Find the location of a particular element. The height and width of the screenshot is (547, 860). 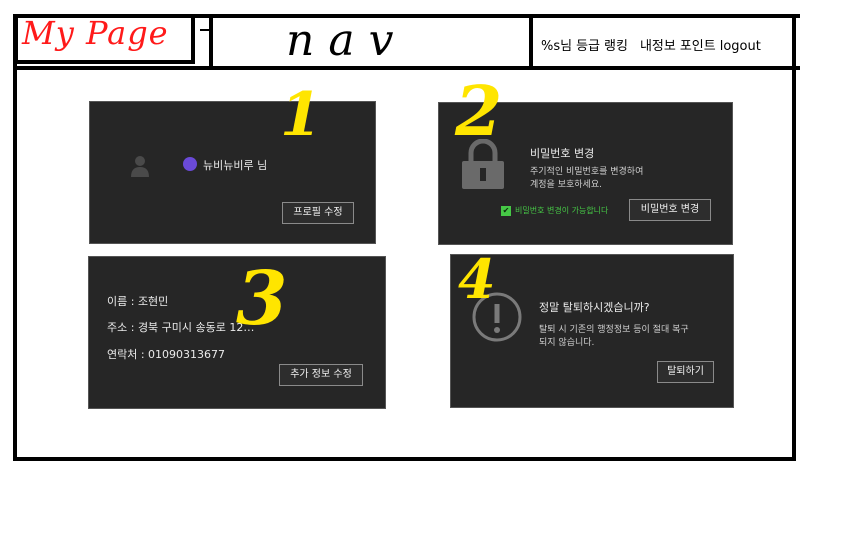

withdraw-title: 정말 탈퇴하시겠습니까? is located at coordinates (594, 307).